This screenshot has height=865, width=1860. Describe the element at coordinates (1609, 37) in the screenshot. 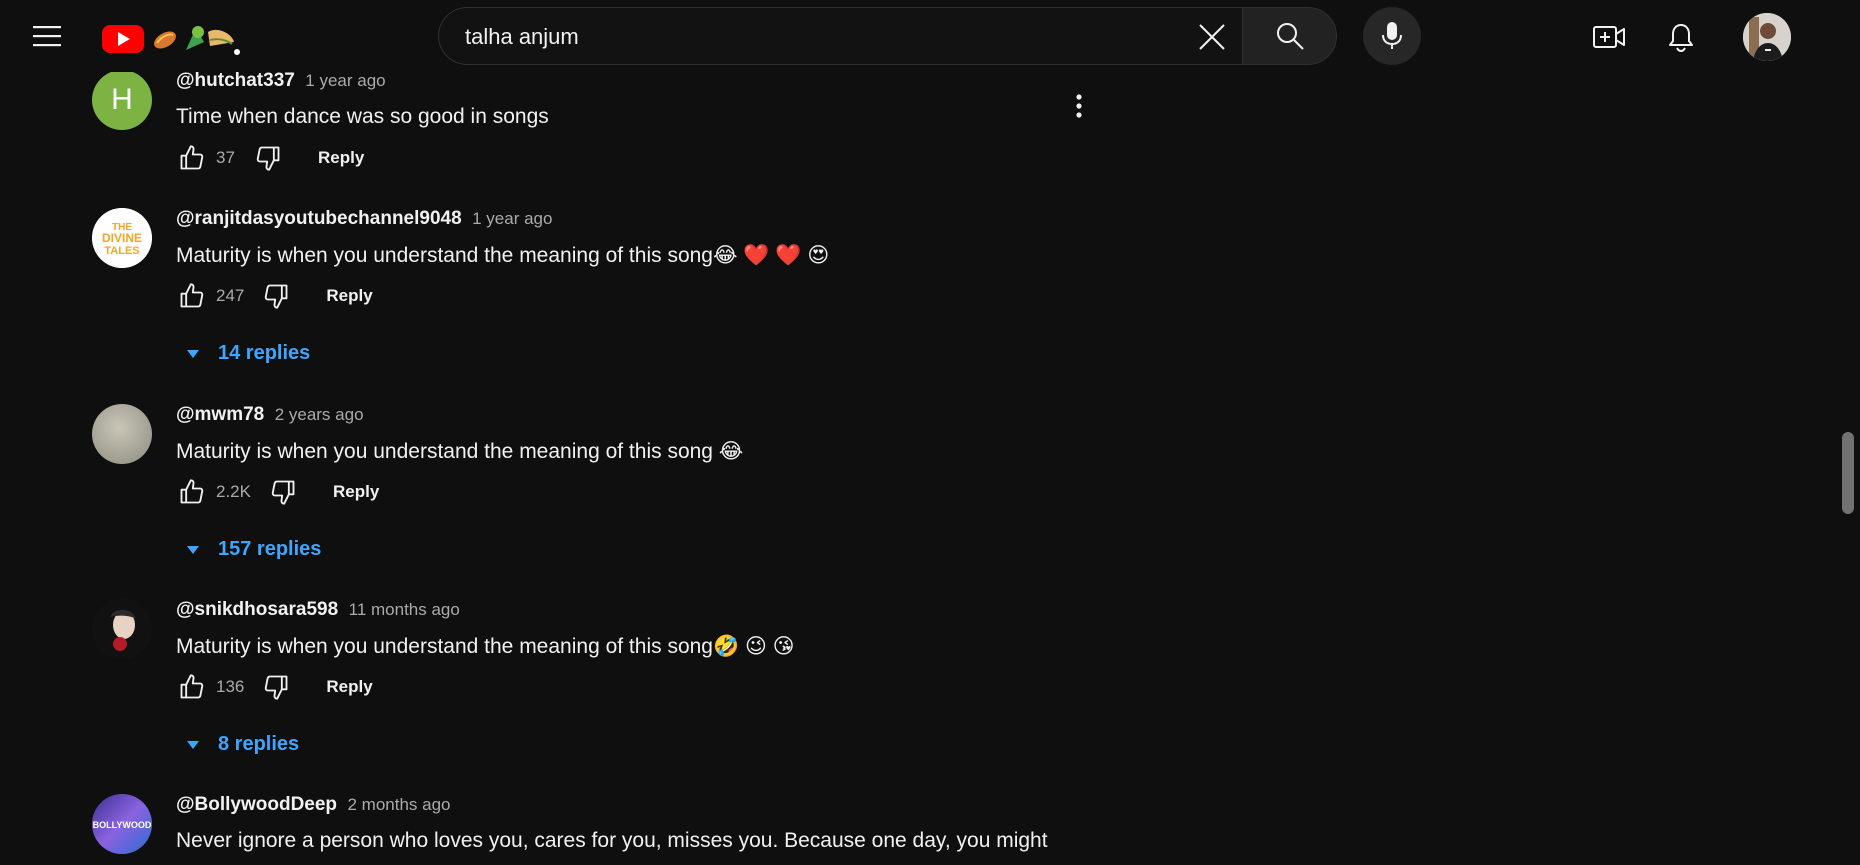

I see `create-video-icon` at that location.